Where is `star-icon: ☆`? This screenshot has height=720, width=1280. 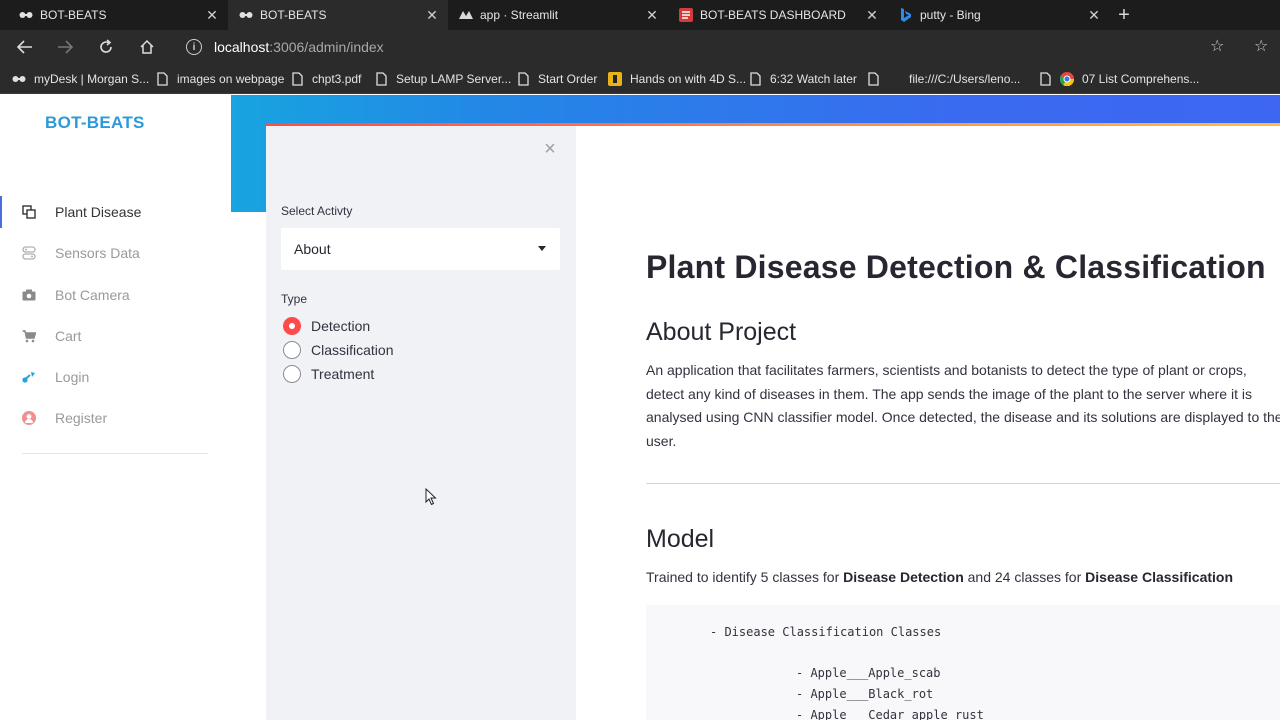
star-icon: ☆ is located at coordinates (1217, 46).